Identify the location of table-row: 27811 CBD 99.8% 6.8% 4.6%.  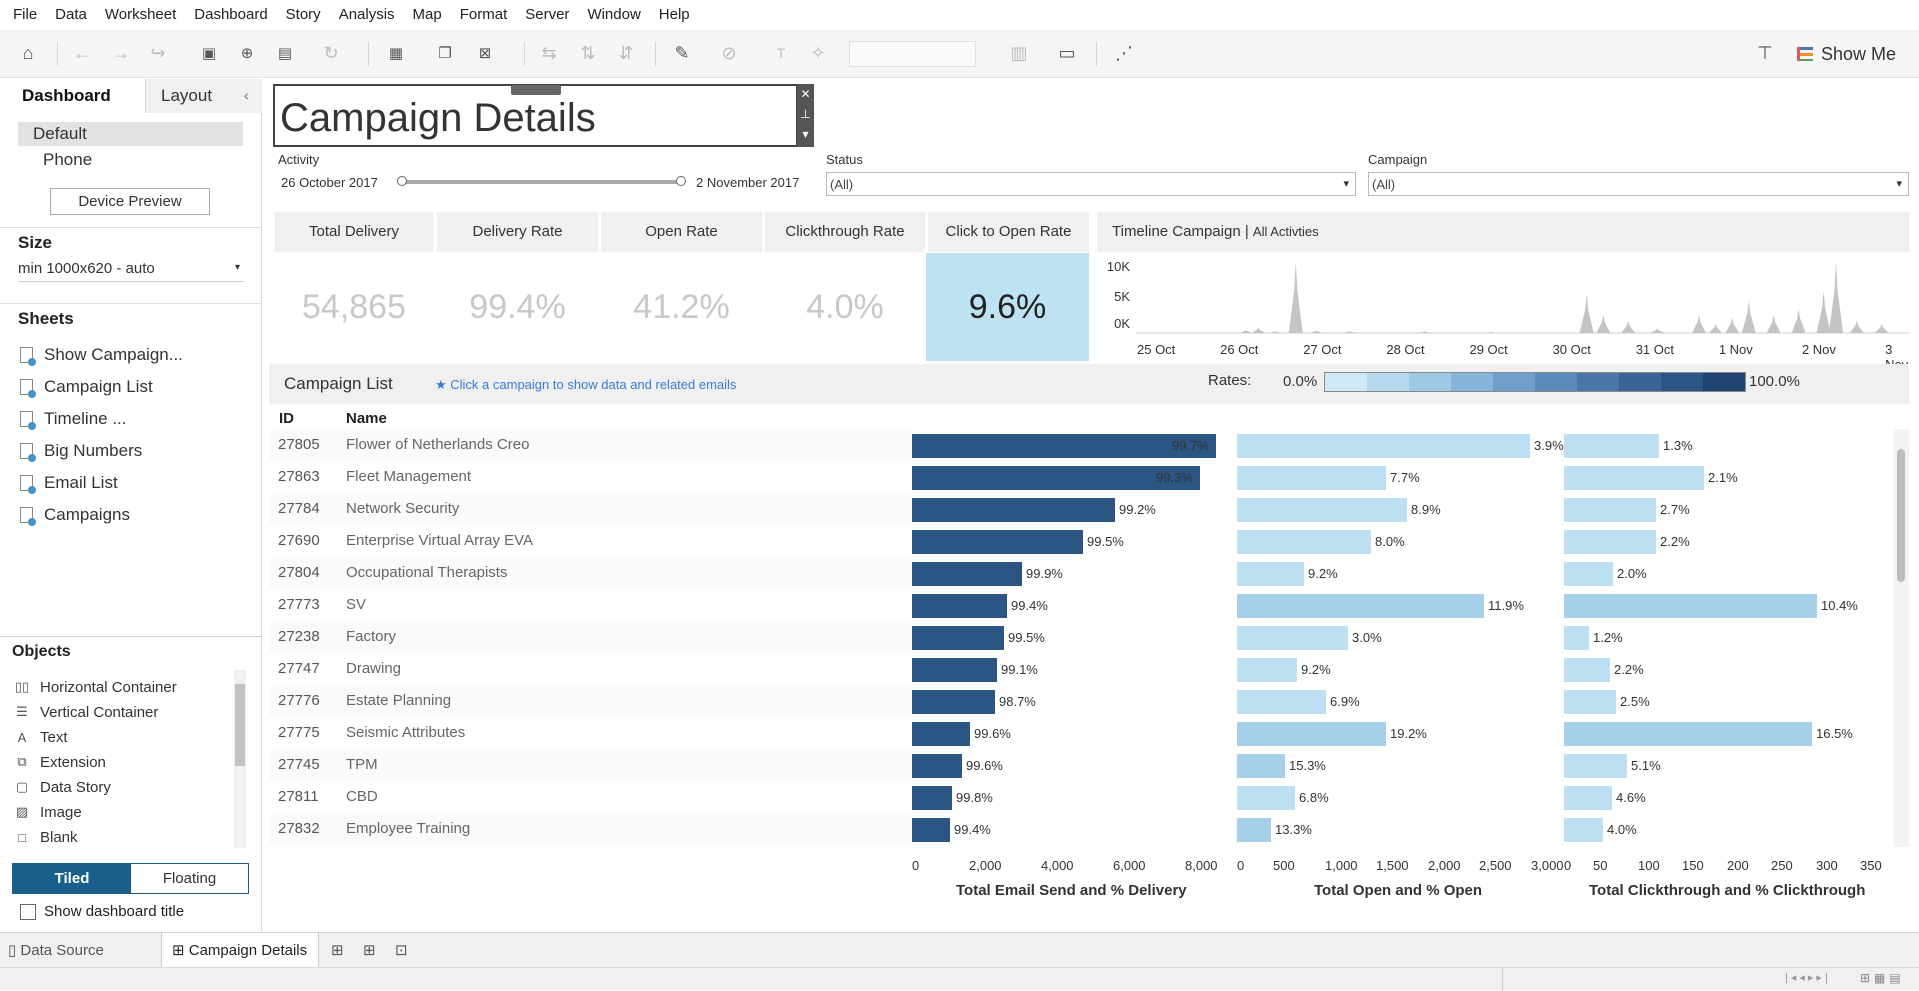
(1076, 798).